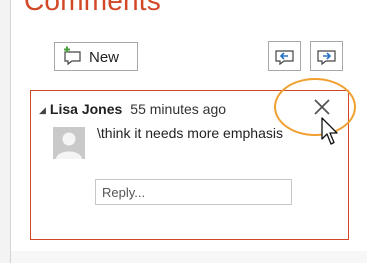  I want to click on comment-header: ◢ Lisa Jones 55 minutes ago, so click(132, 109).